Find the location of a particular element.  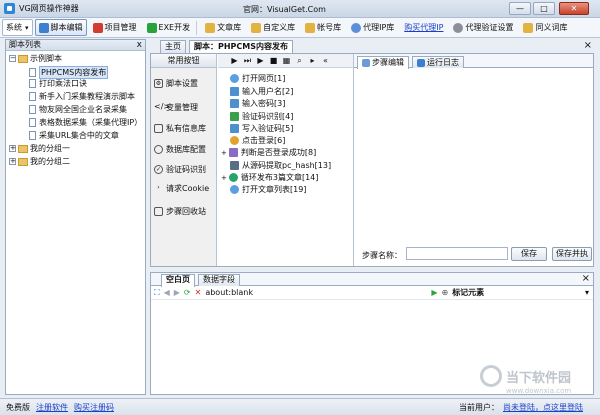

close-icon: x is located at coordinates (139, 45).